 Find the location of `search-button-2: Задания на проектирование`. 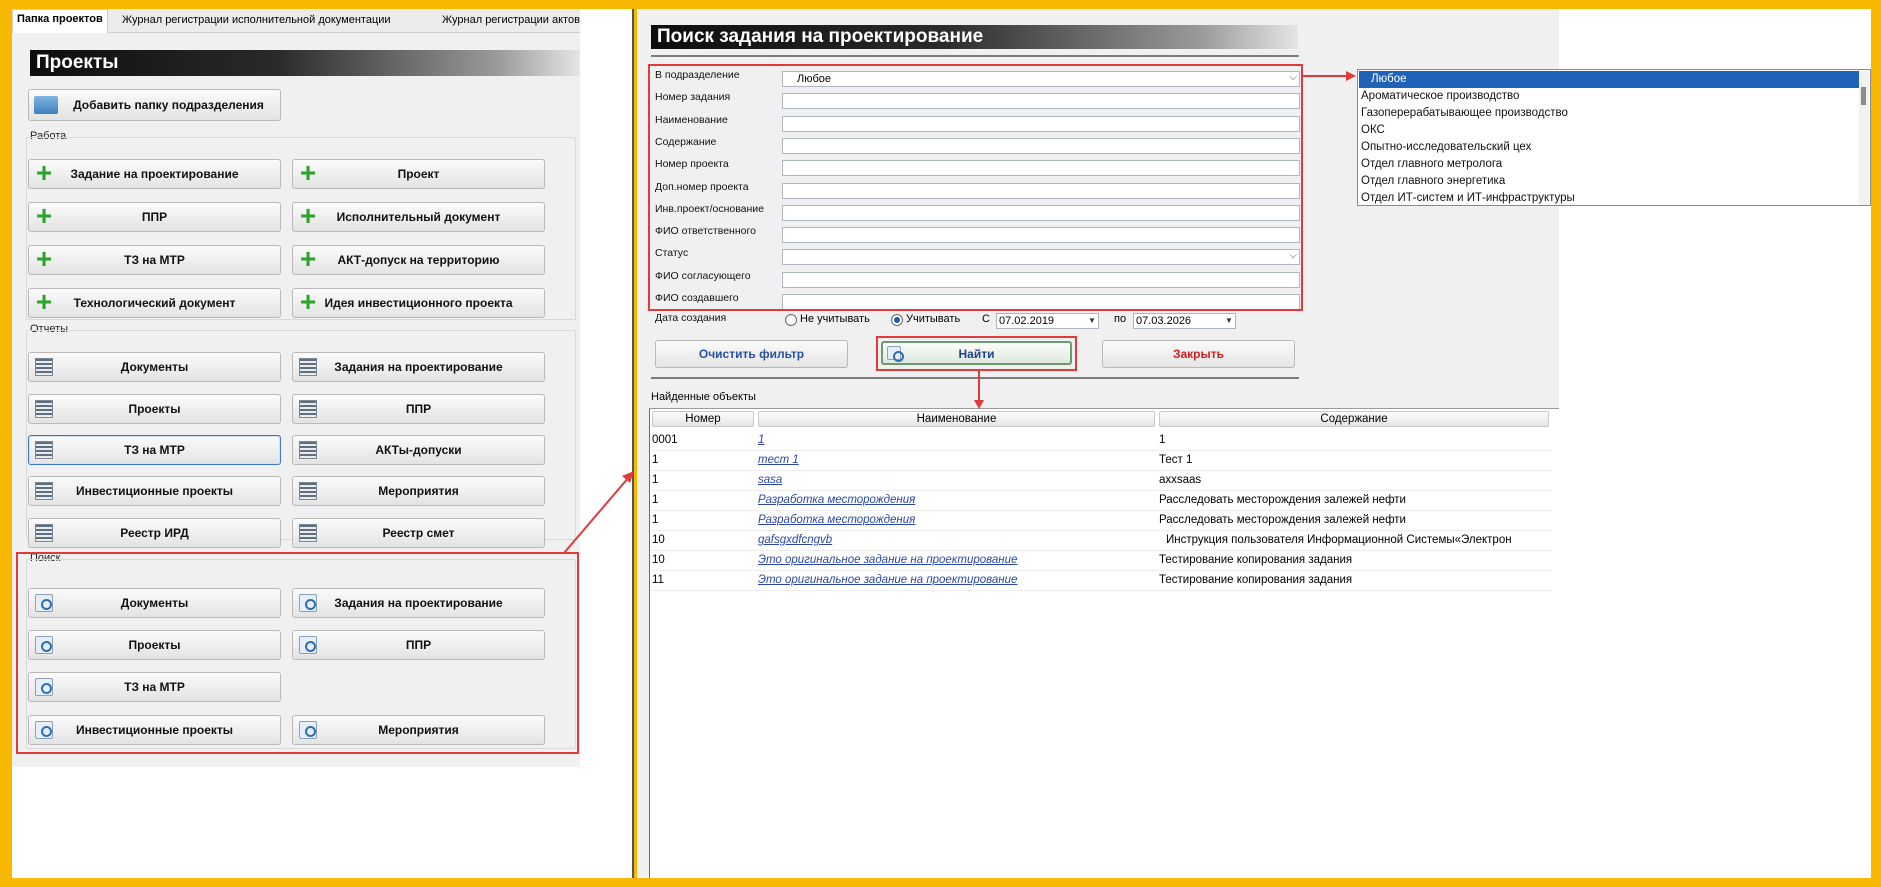

search-button-2: Задания на проектирование is located at coordinates (418, 603).